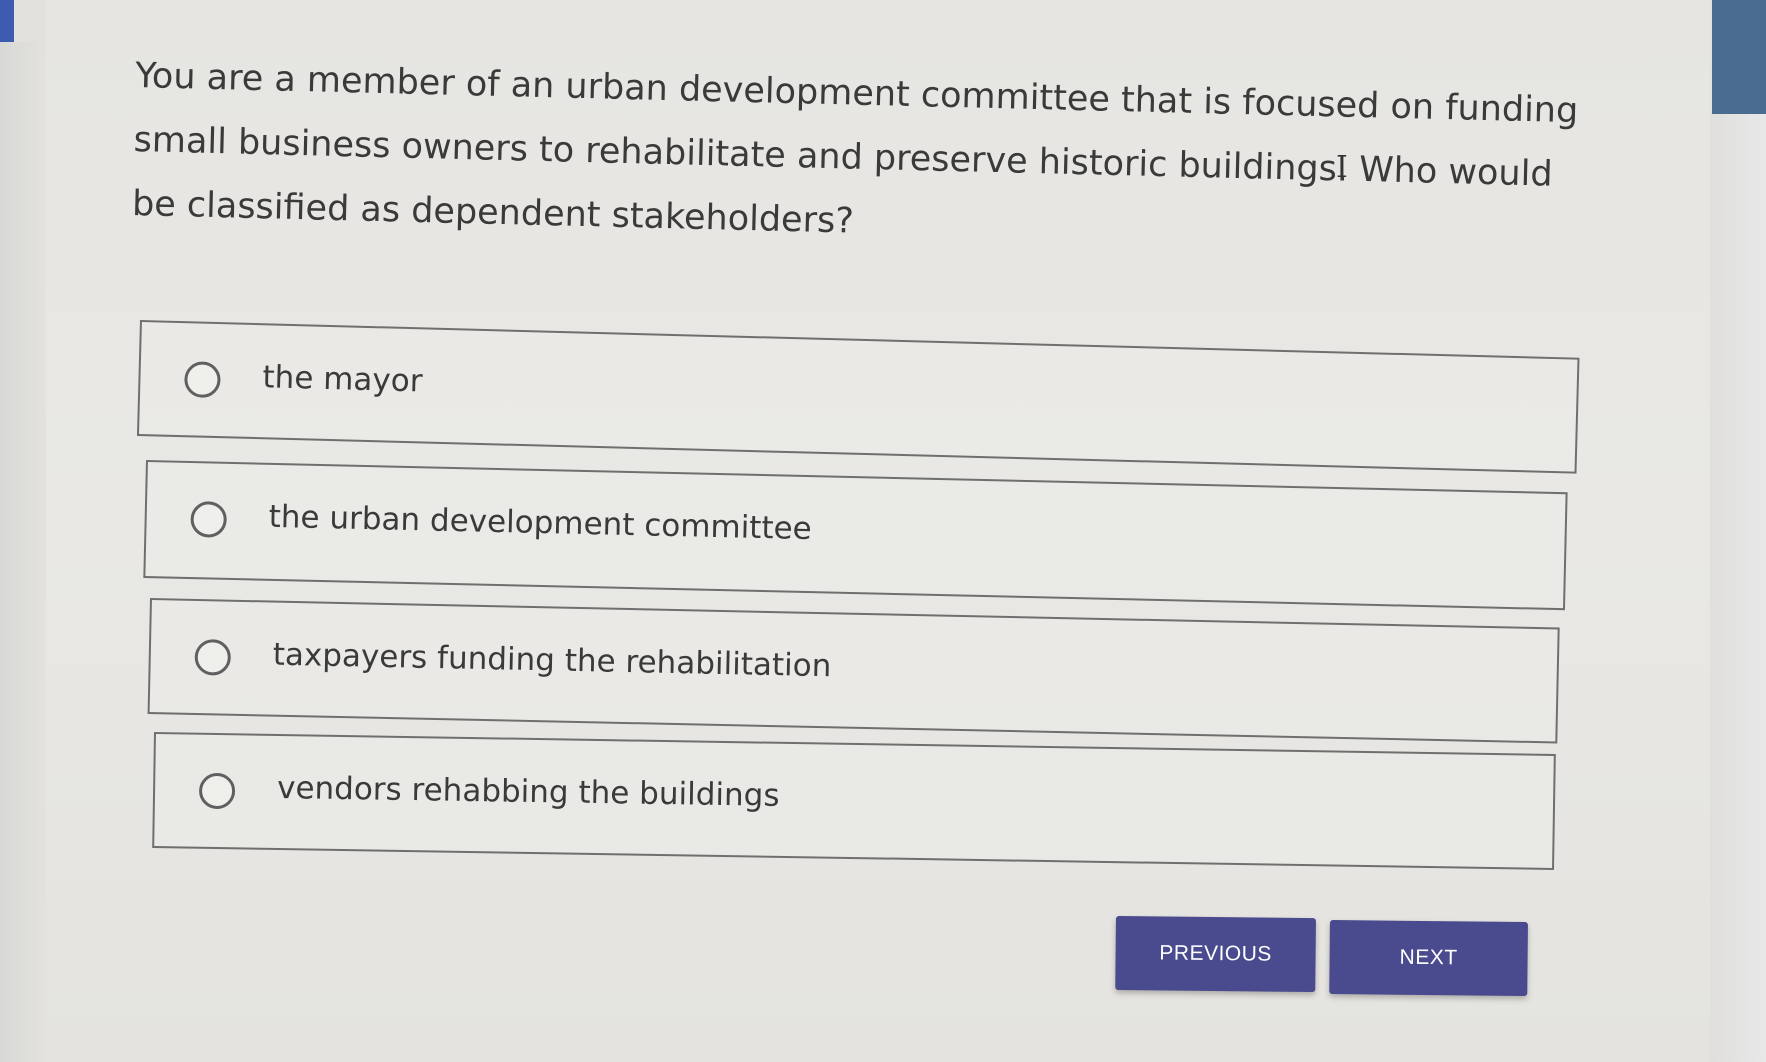 The image size is (1766, 1062). What do you see at coordinates (540, 523) in the screenshot?
I see `answer-option-label: the urban development committee` at bounding box center [540, 523].